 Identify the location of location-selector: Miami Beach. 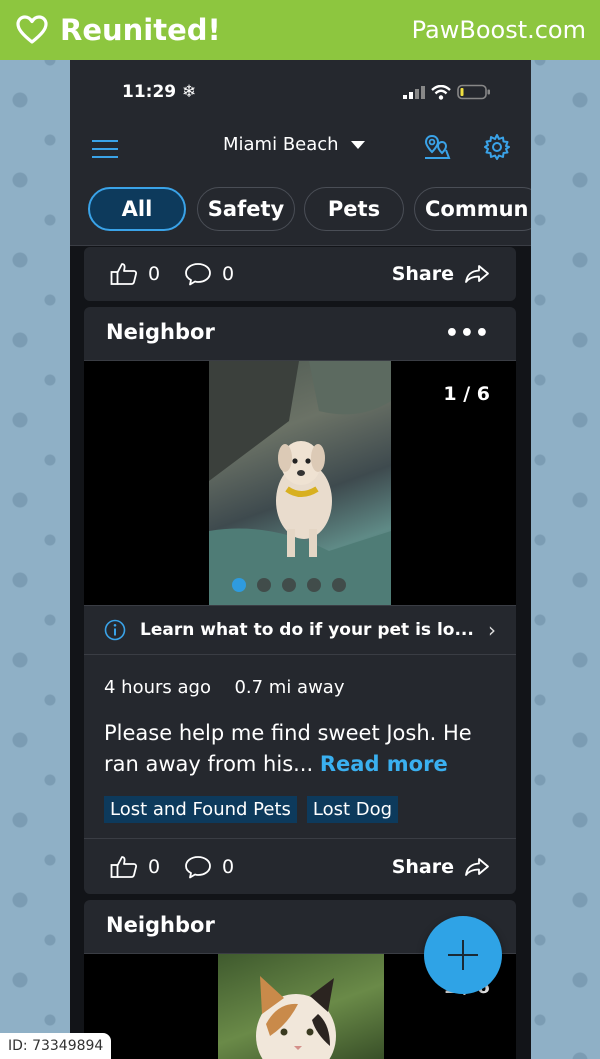
(294, 144).